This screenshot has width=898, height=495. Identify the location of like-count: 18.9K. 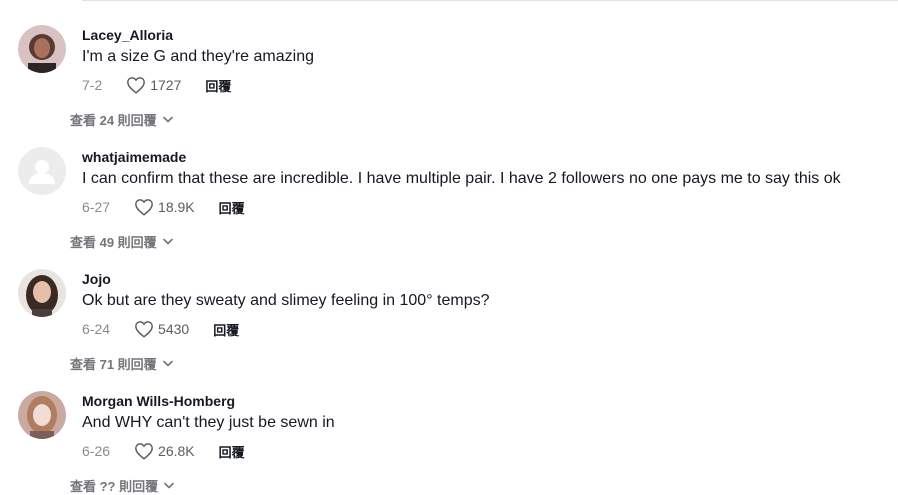
(176, 207).